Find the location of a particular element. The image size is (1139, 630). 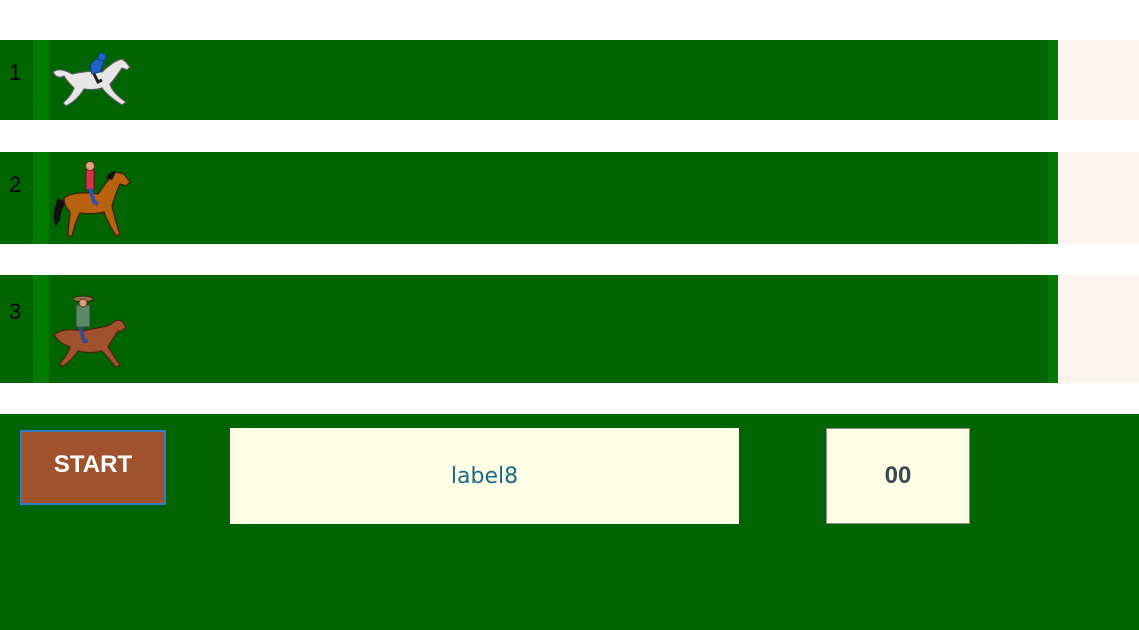

result-label: label8 is located at coordinates (484, 476).